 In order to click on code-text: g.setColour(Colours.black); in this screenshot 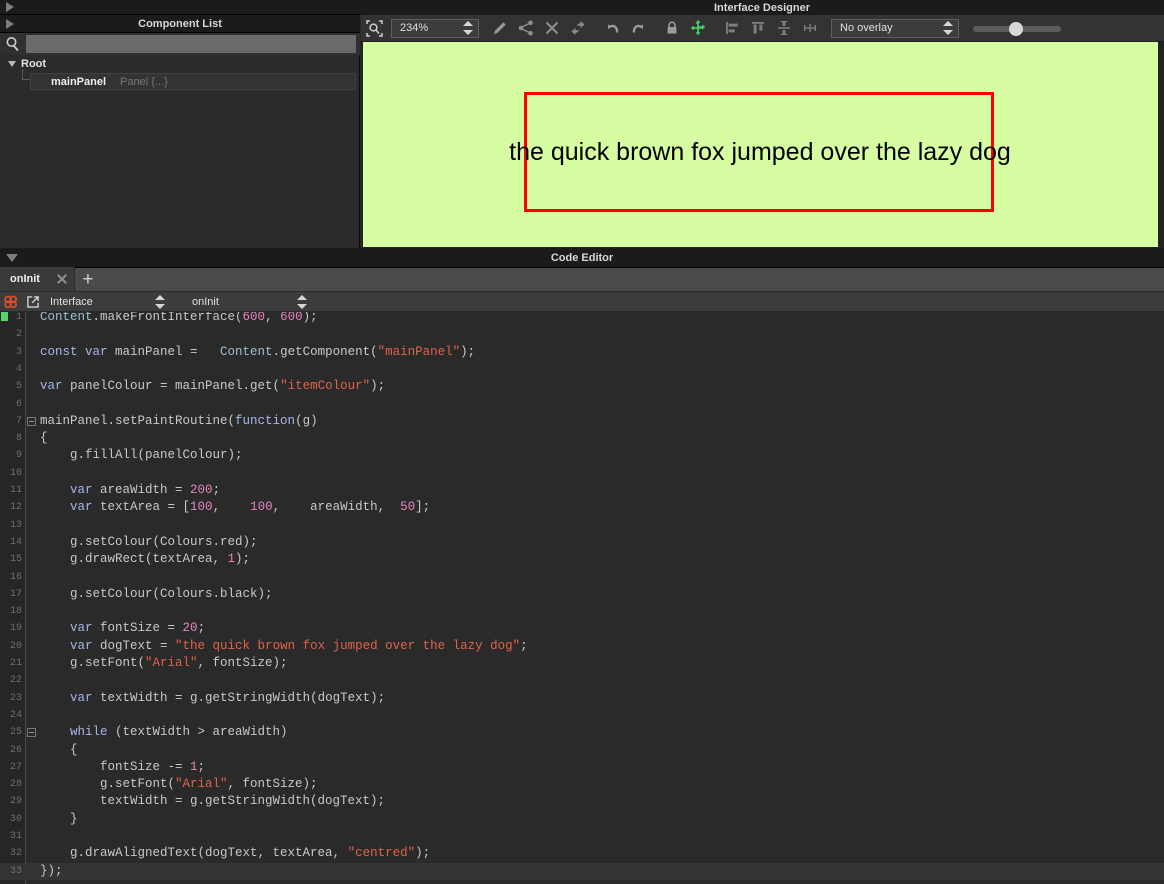, I will do `click(156, 593)`.